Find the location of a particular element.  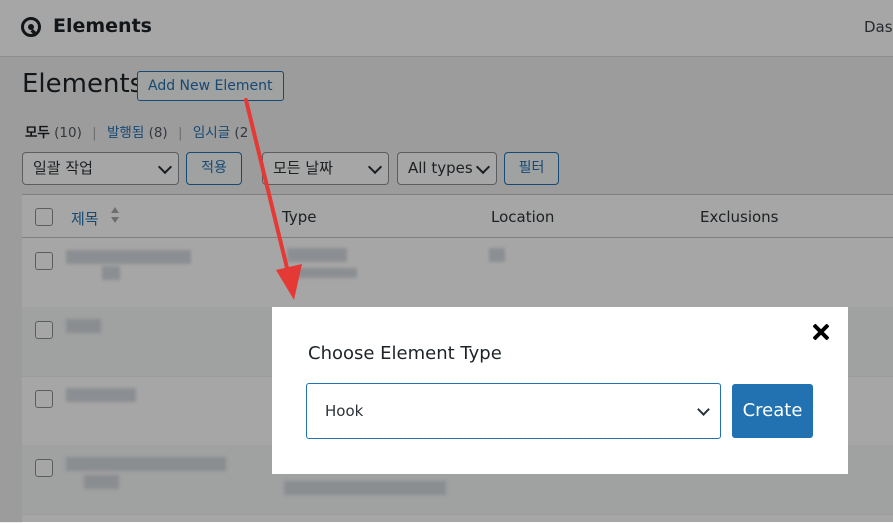

element-type-value: Hook is located at coordinates (344, 411).